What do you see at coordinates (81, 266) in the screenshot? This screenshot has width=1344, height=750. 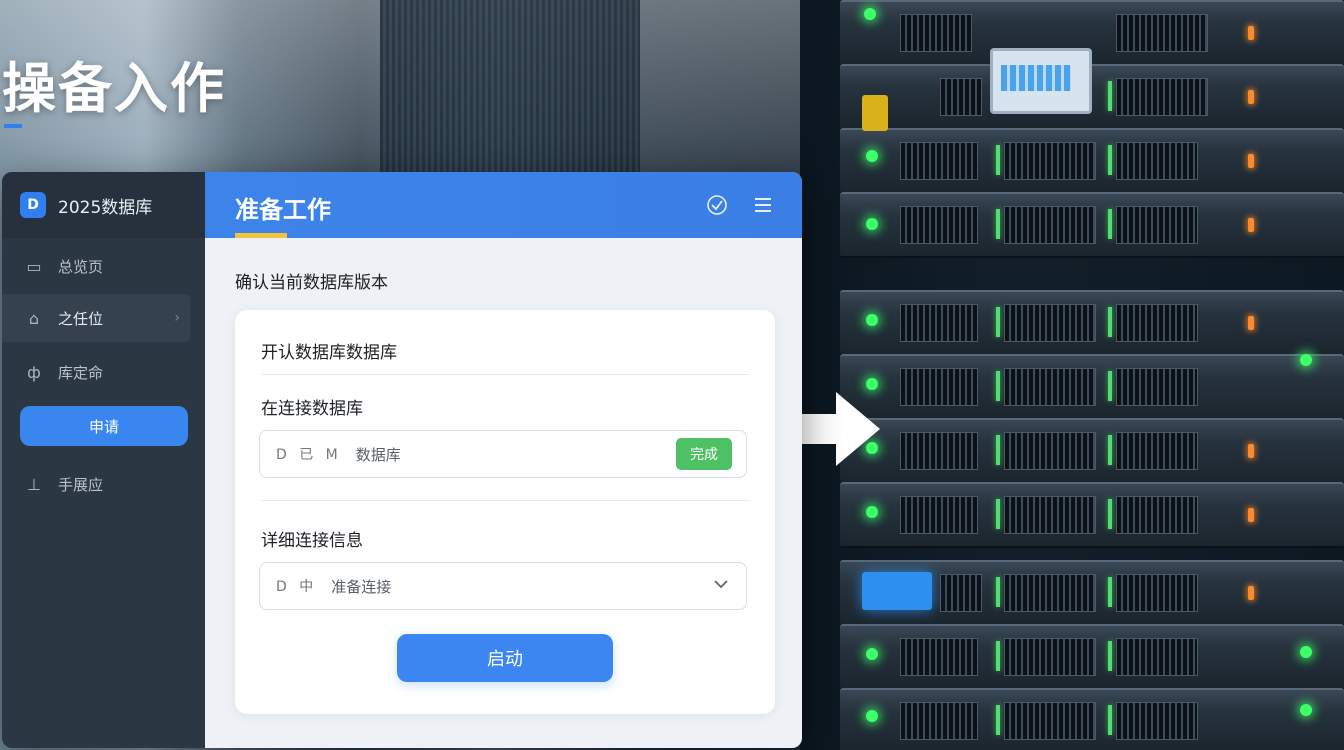 I see `sidebar-item-label: 总览页` at bounding box center [81, 266].